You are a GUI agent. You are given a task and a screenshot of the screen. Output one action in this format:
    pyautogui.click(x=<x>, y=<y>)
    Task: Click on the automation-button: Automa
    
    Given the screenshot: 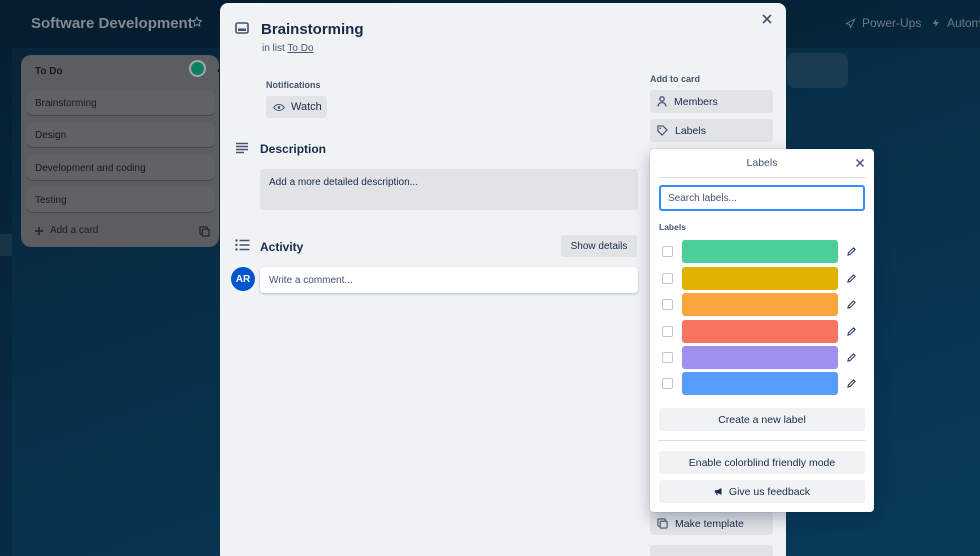 What is the action you would take?
    pyautogui.click(x=955, y=23)
    